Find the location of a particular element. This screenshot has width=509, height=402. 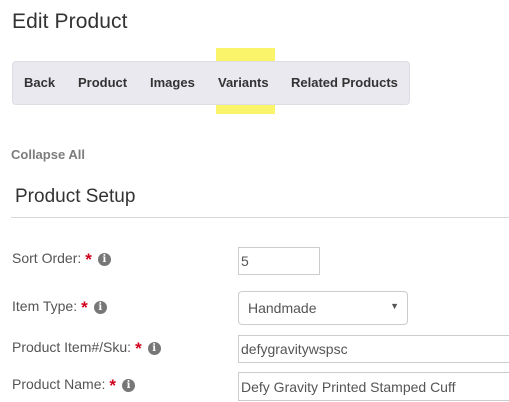

item-type-select: Handmade ▼ is located at coordinates (323, 308).